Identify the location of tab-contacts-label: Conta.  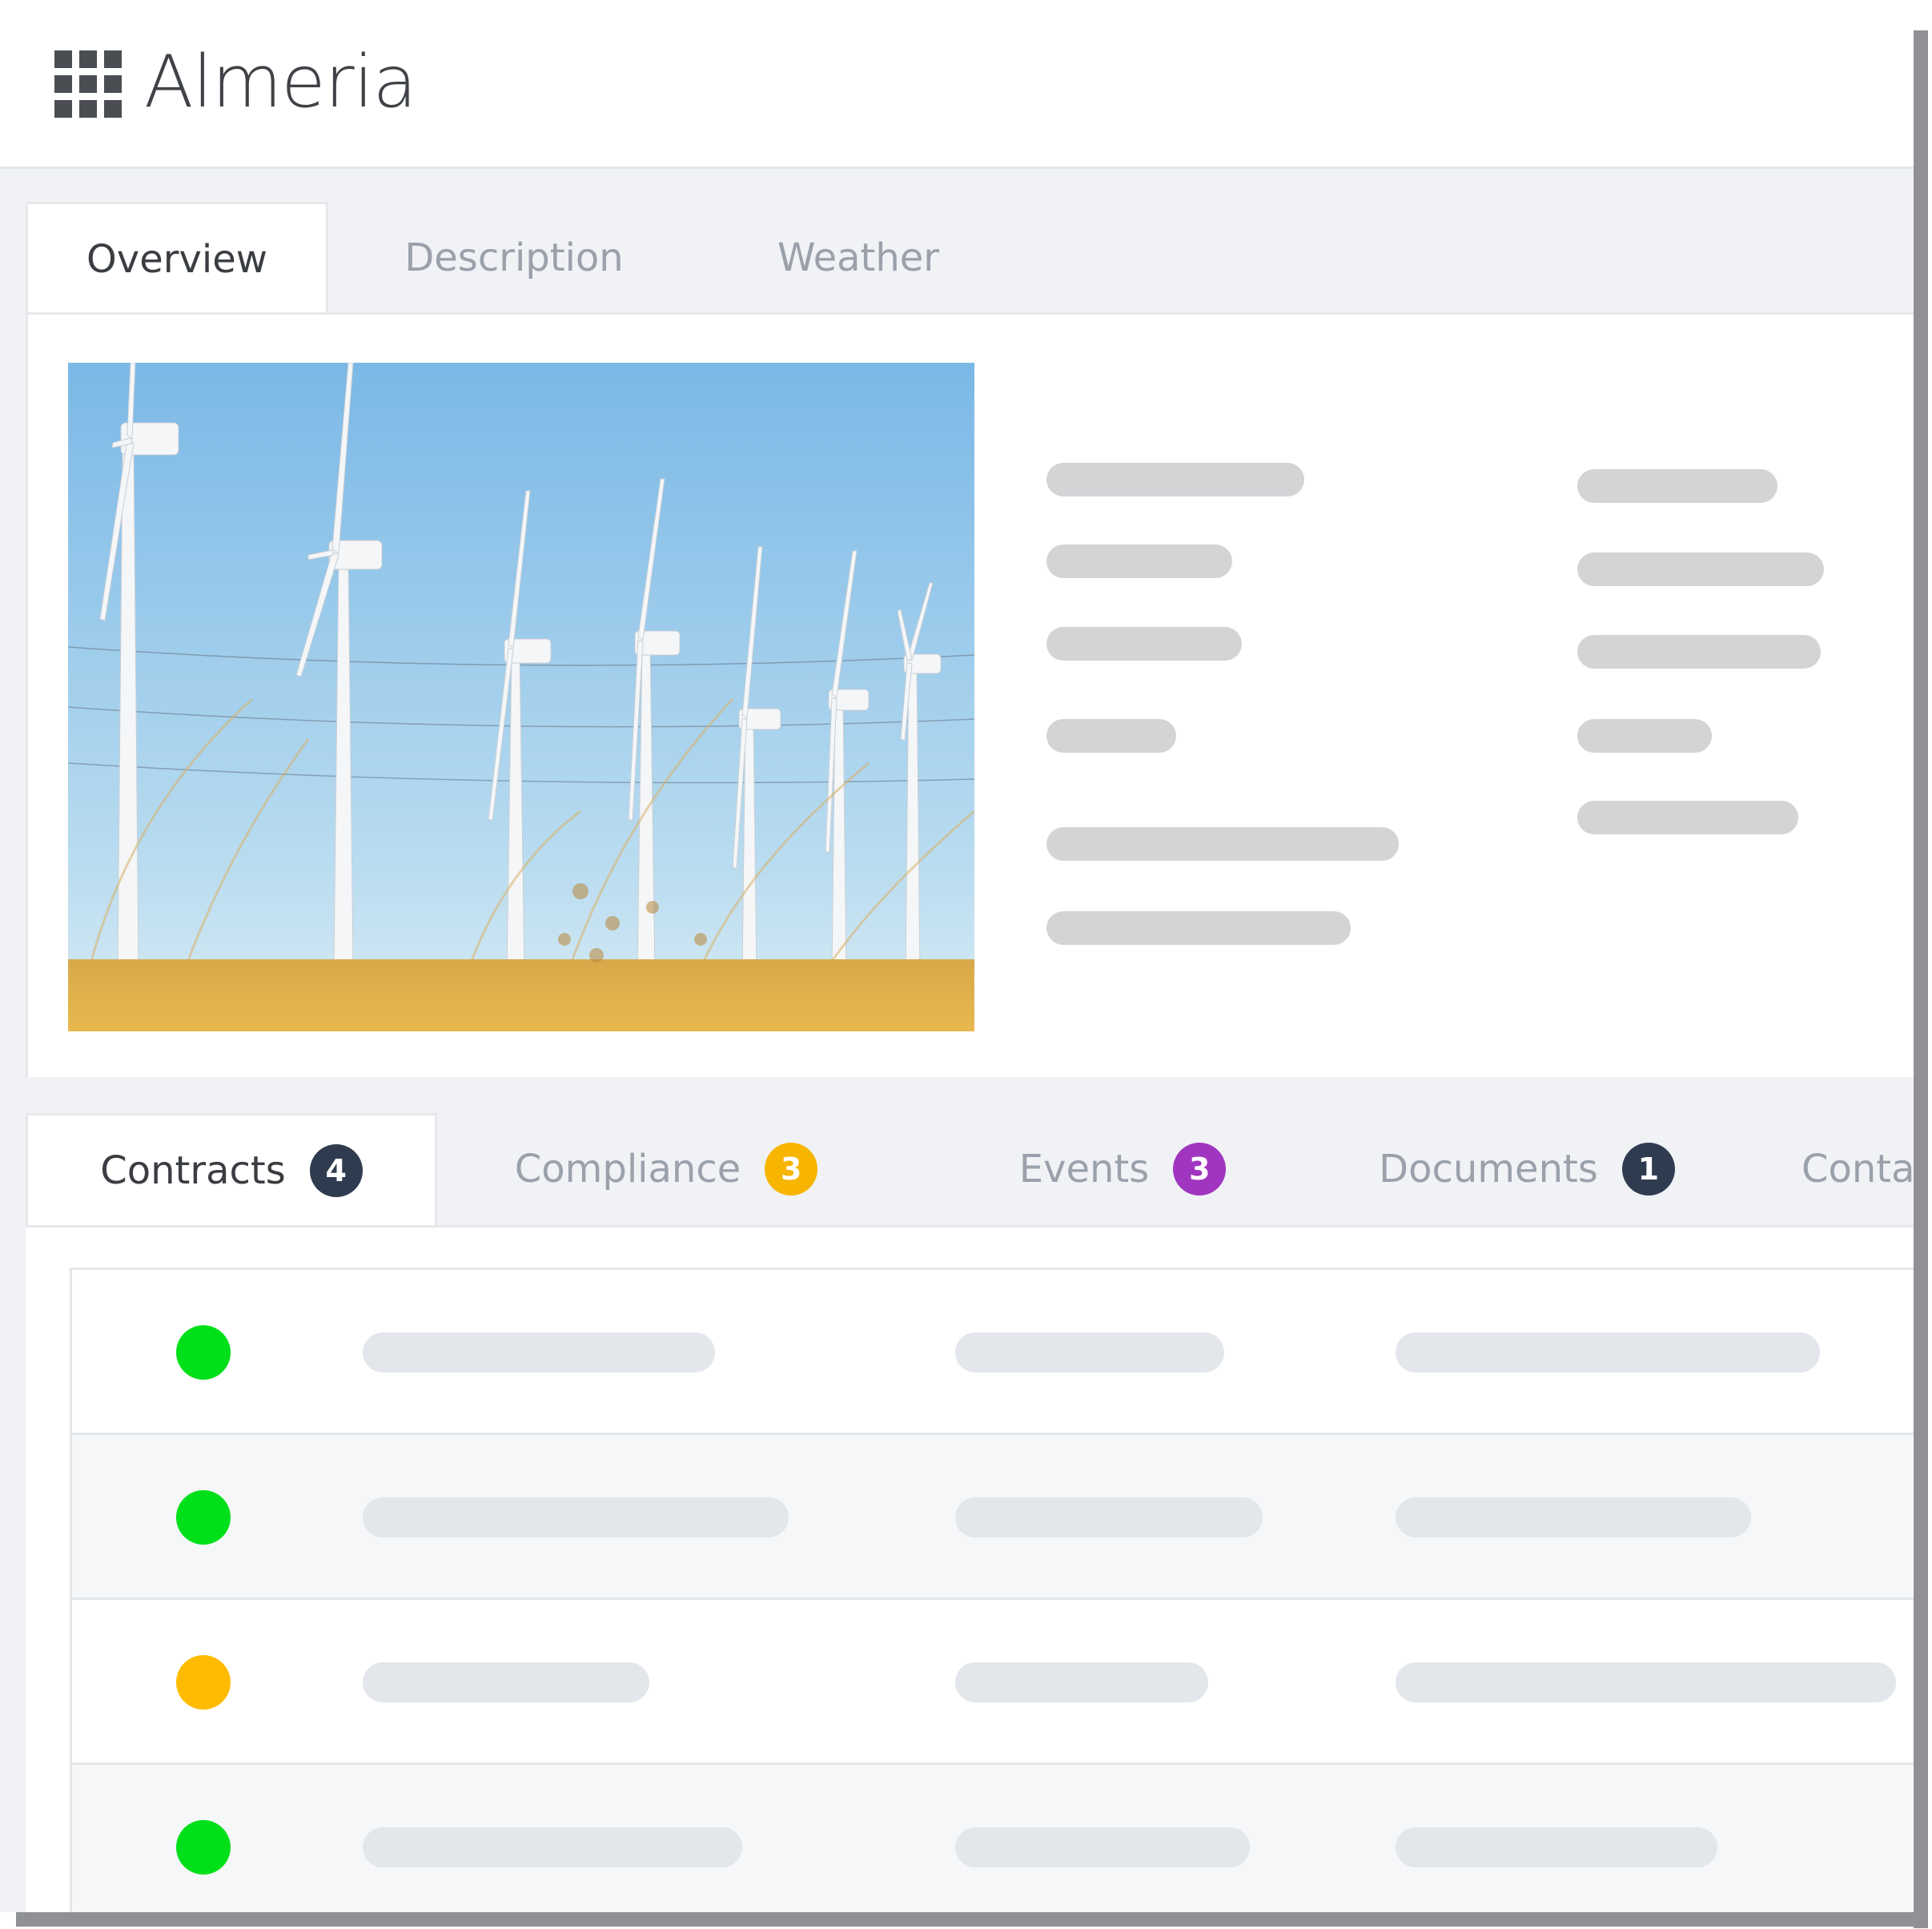
(1857, 1169).